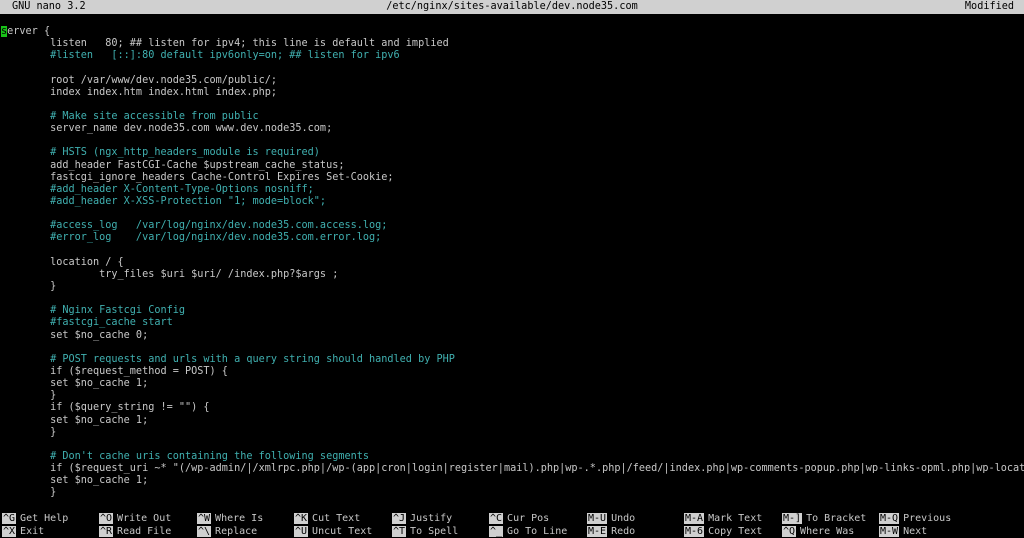  What do you see at coordinates (915, 531) in the screenshot?
I see `shortcut-label: Next` at bounding box center [915, 531].